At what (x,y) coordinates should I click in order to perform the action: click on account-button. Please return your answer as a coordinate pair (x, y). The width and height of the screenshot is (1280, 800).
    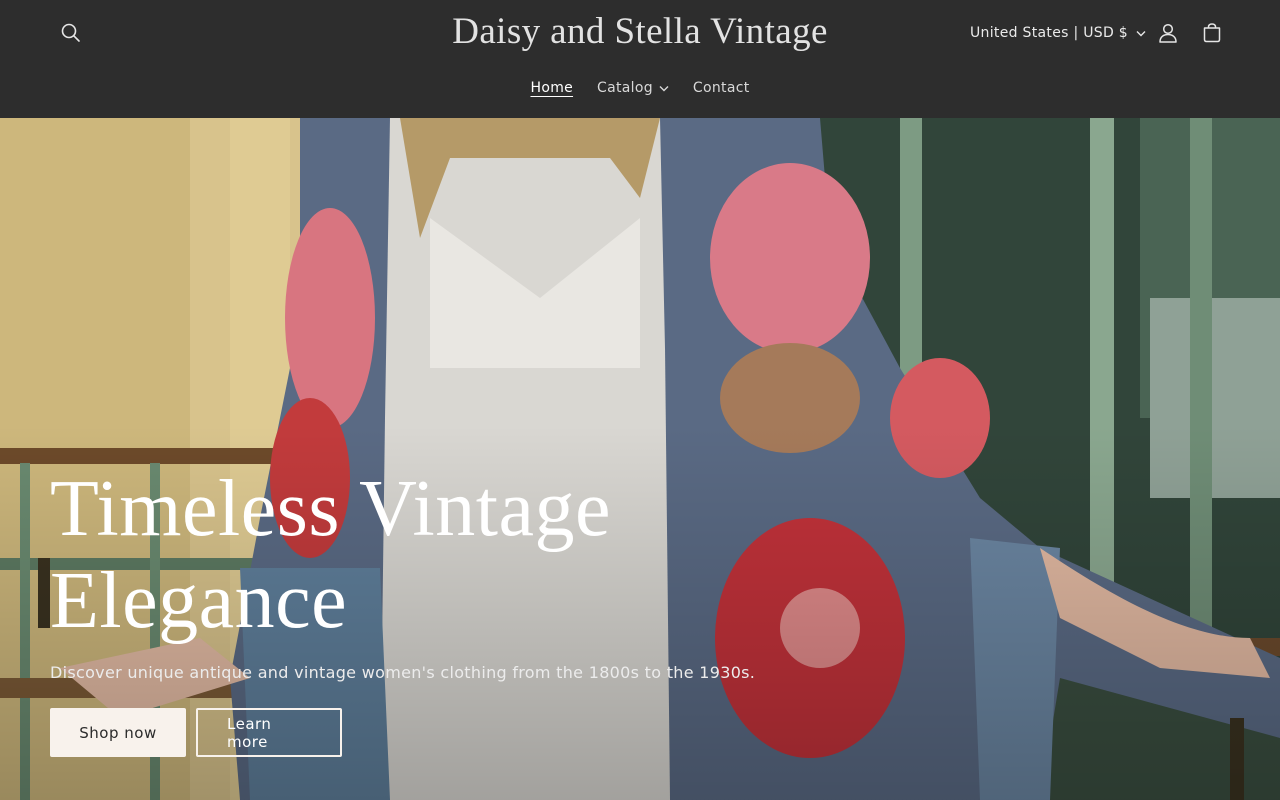
    Looking at the image, I should click on (1168, 33).